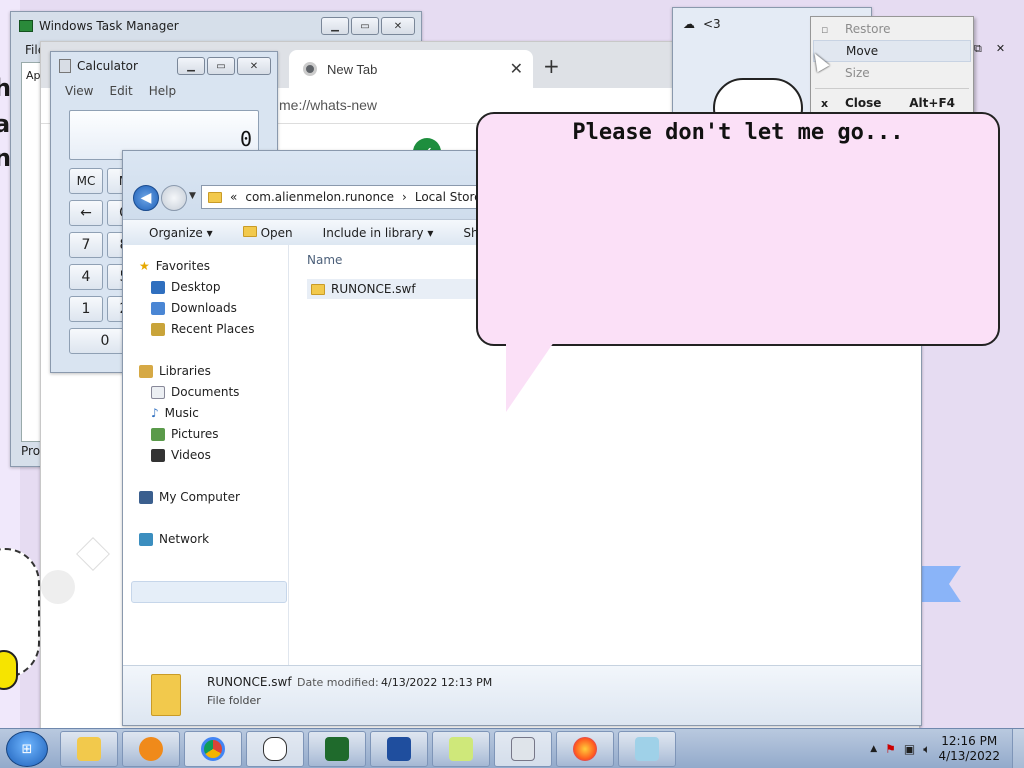 The width and height of the screenshot is (1024, 768). I want to click on menu-help: Help, so click(162, 91).